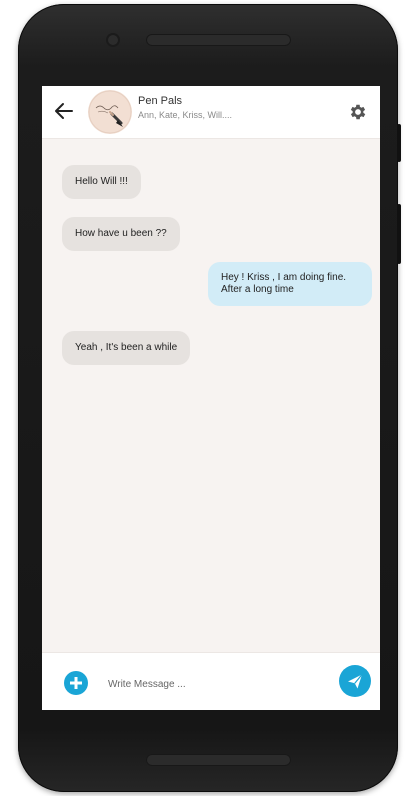  I want to click on message-input, so click(218, 684).